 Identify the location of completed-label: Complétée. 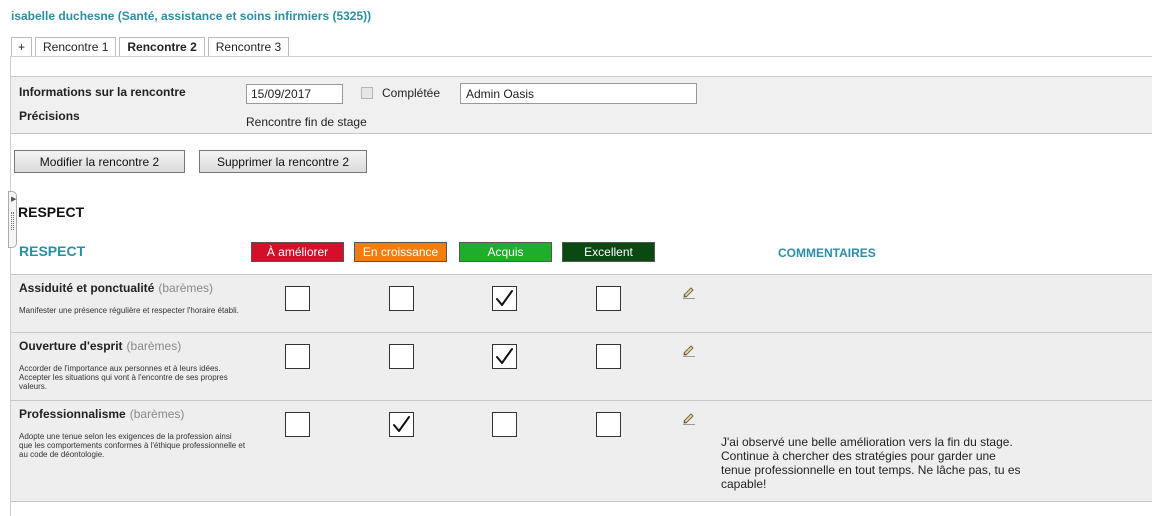
(411, 93).